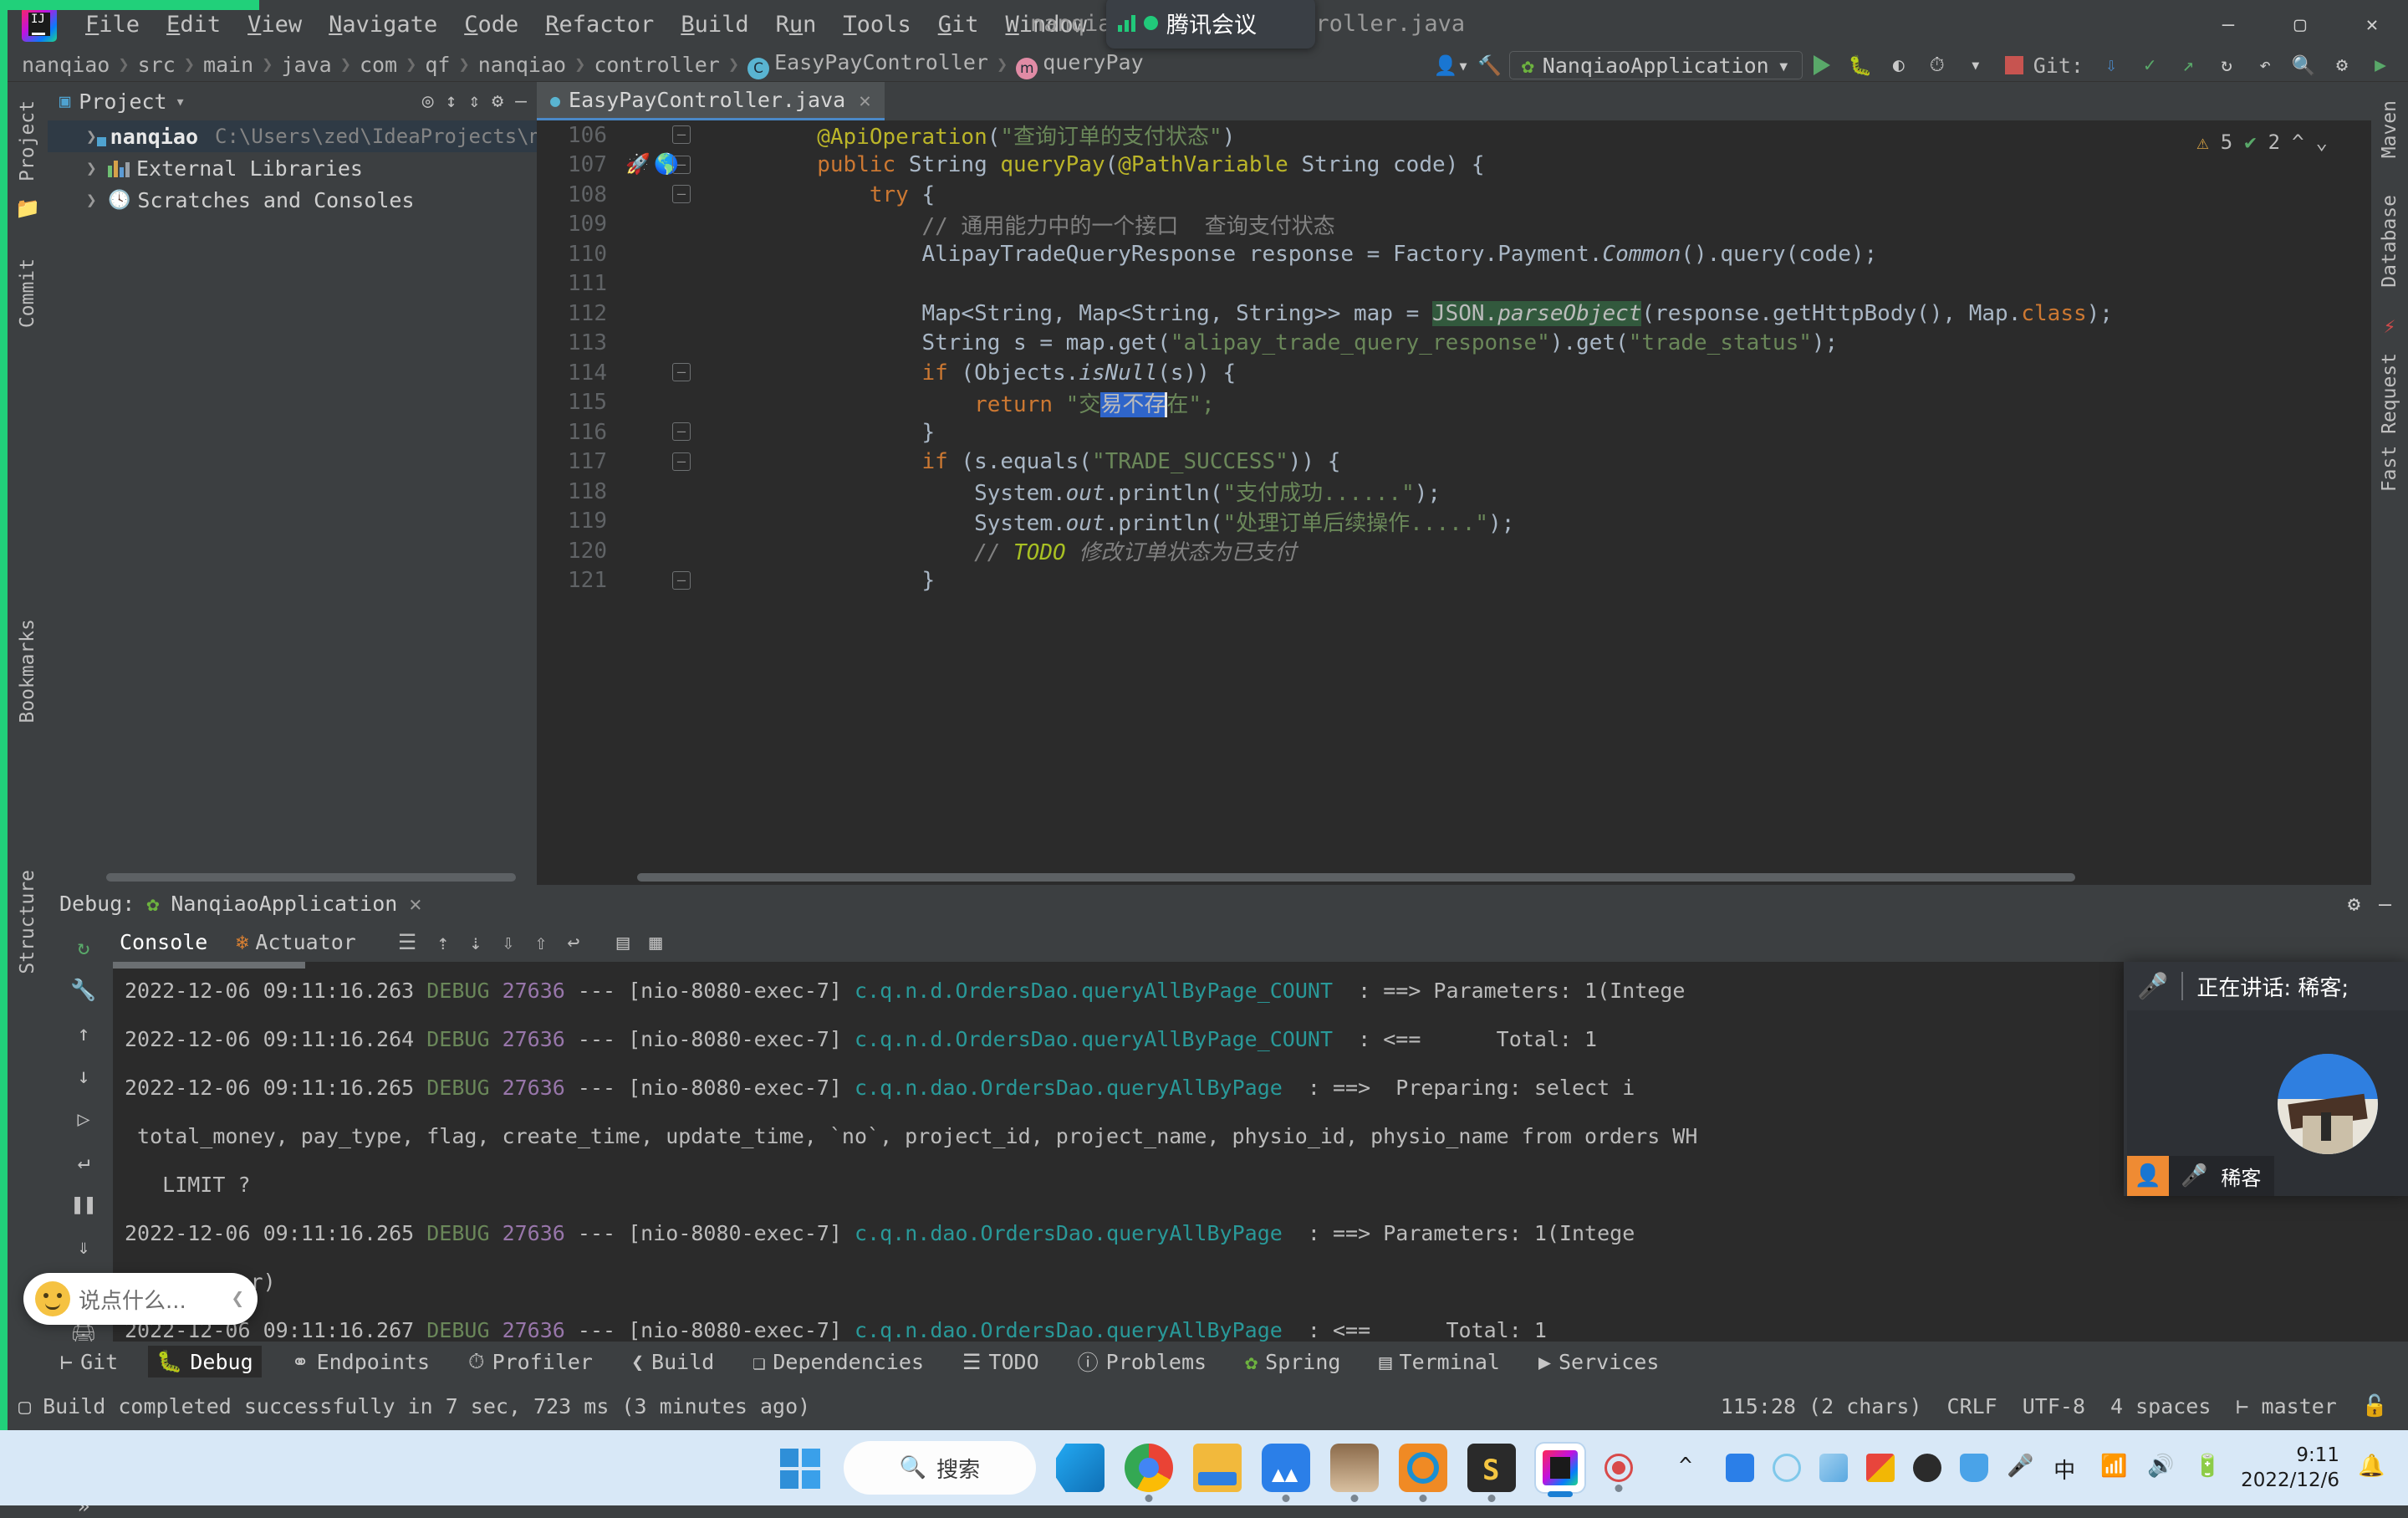 The image size is (2408, 1518). What do you see at coordinates (1079, 64) in the screenshot?
I see `breadcrumb-method: mqueryPay` at bounding box center [1079, 64].